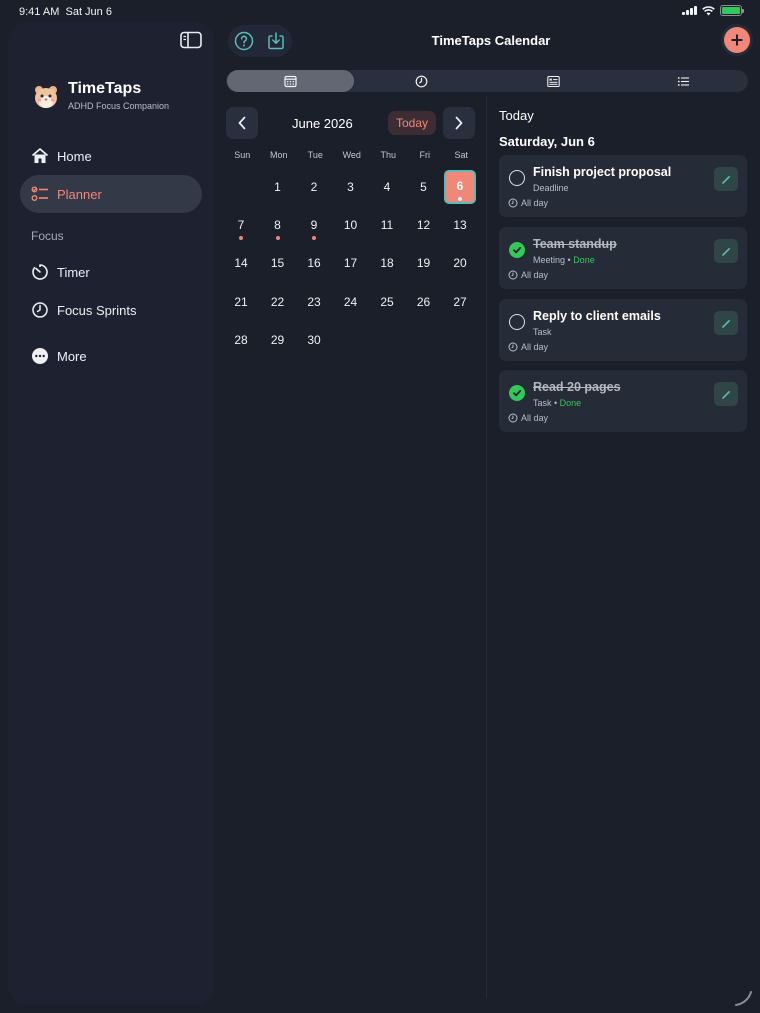 This screenshot has height=1013, width=760. Describe the element at coordinates (40, 155) in the screenshot. I see `house-icon` at that location.